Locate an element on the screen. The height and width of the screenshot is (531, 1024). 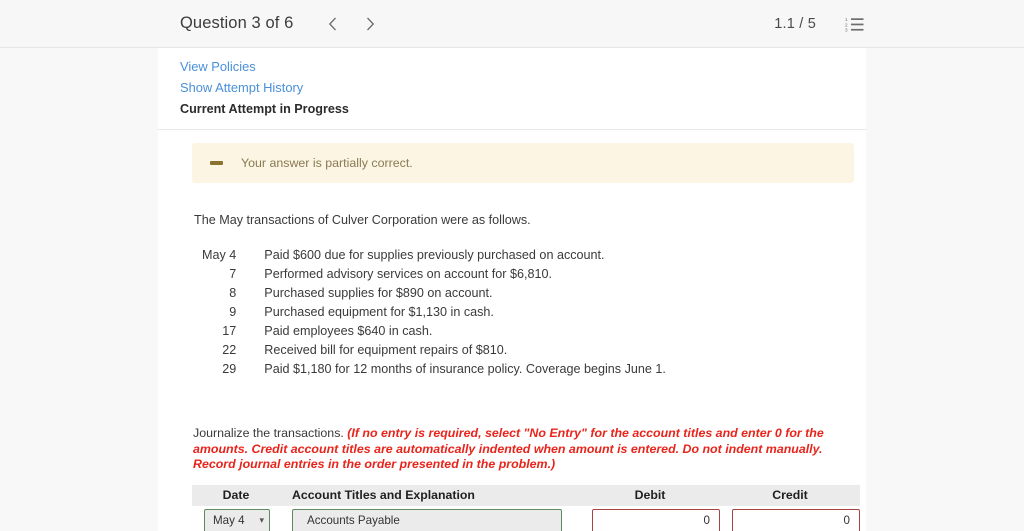
instruction-lead: Journalize the transactions. is located at coordinates (270, 433).